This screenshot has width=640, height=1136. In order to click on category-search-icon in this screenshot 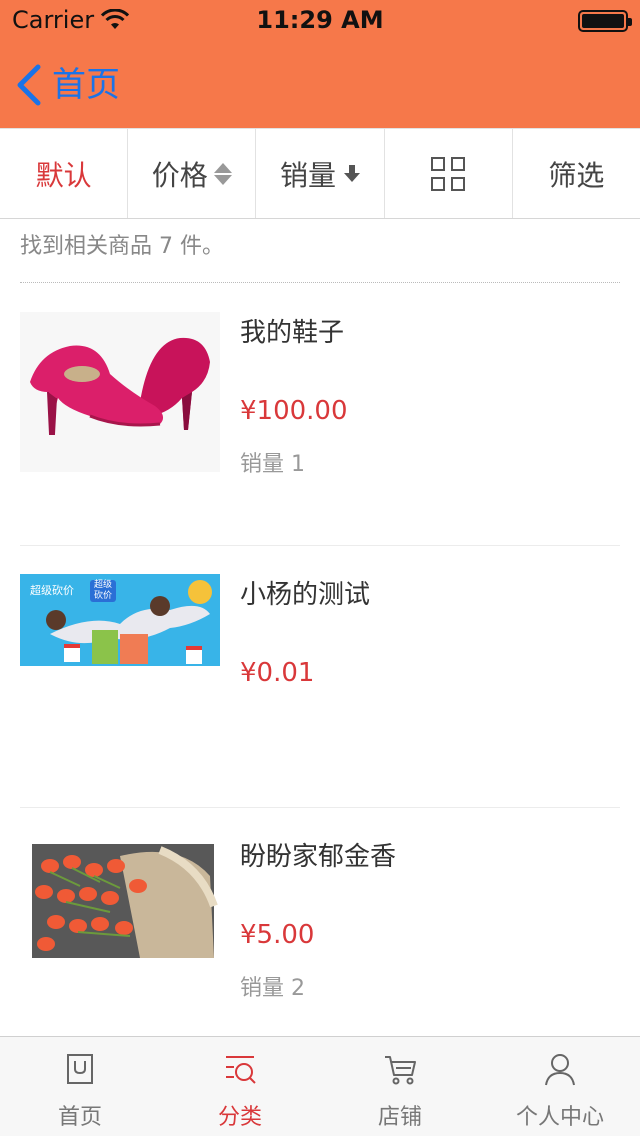, I will do `click(241, 1070)`.